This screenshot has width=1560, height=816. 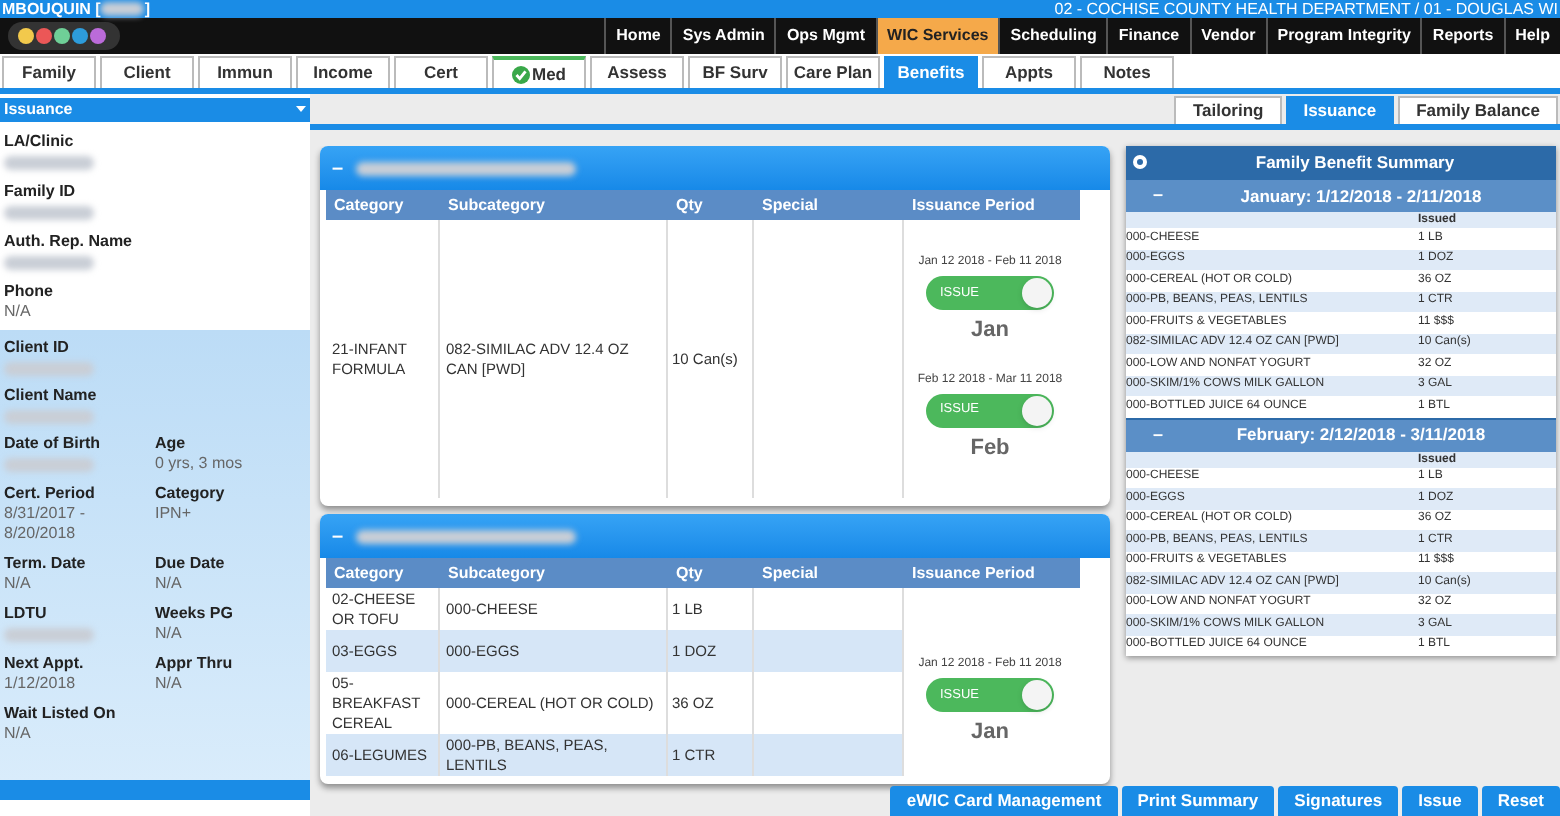 I want to click on field-label: Next Appt., so click(x=45, y=664).